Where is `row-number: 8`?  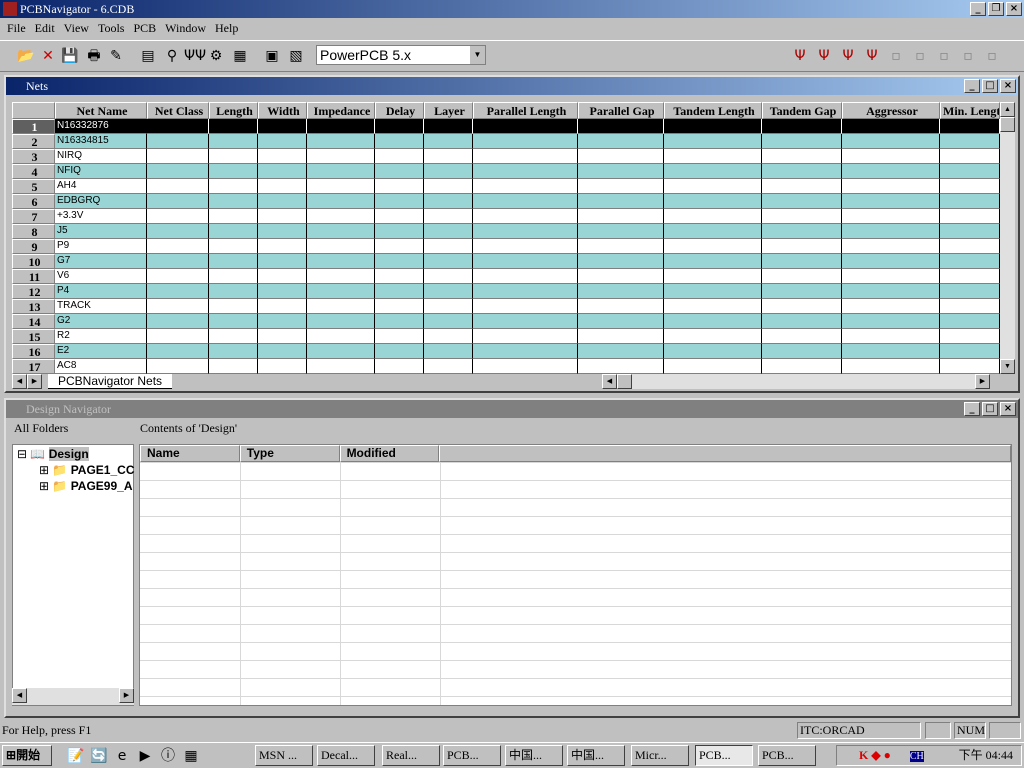 row-number: 8 is located at coordinates (33, 231).